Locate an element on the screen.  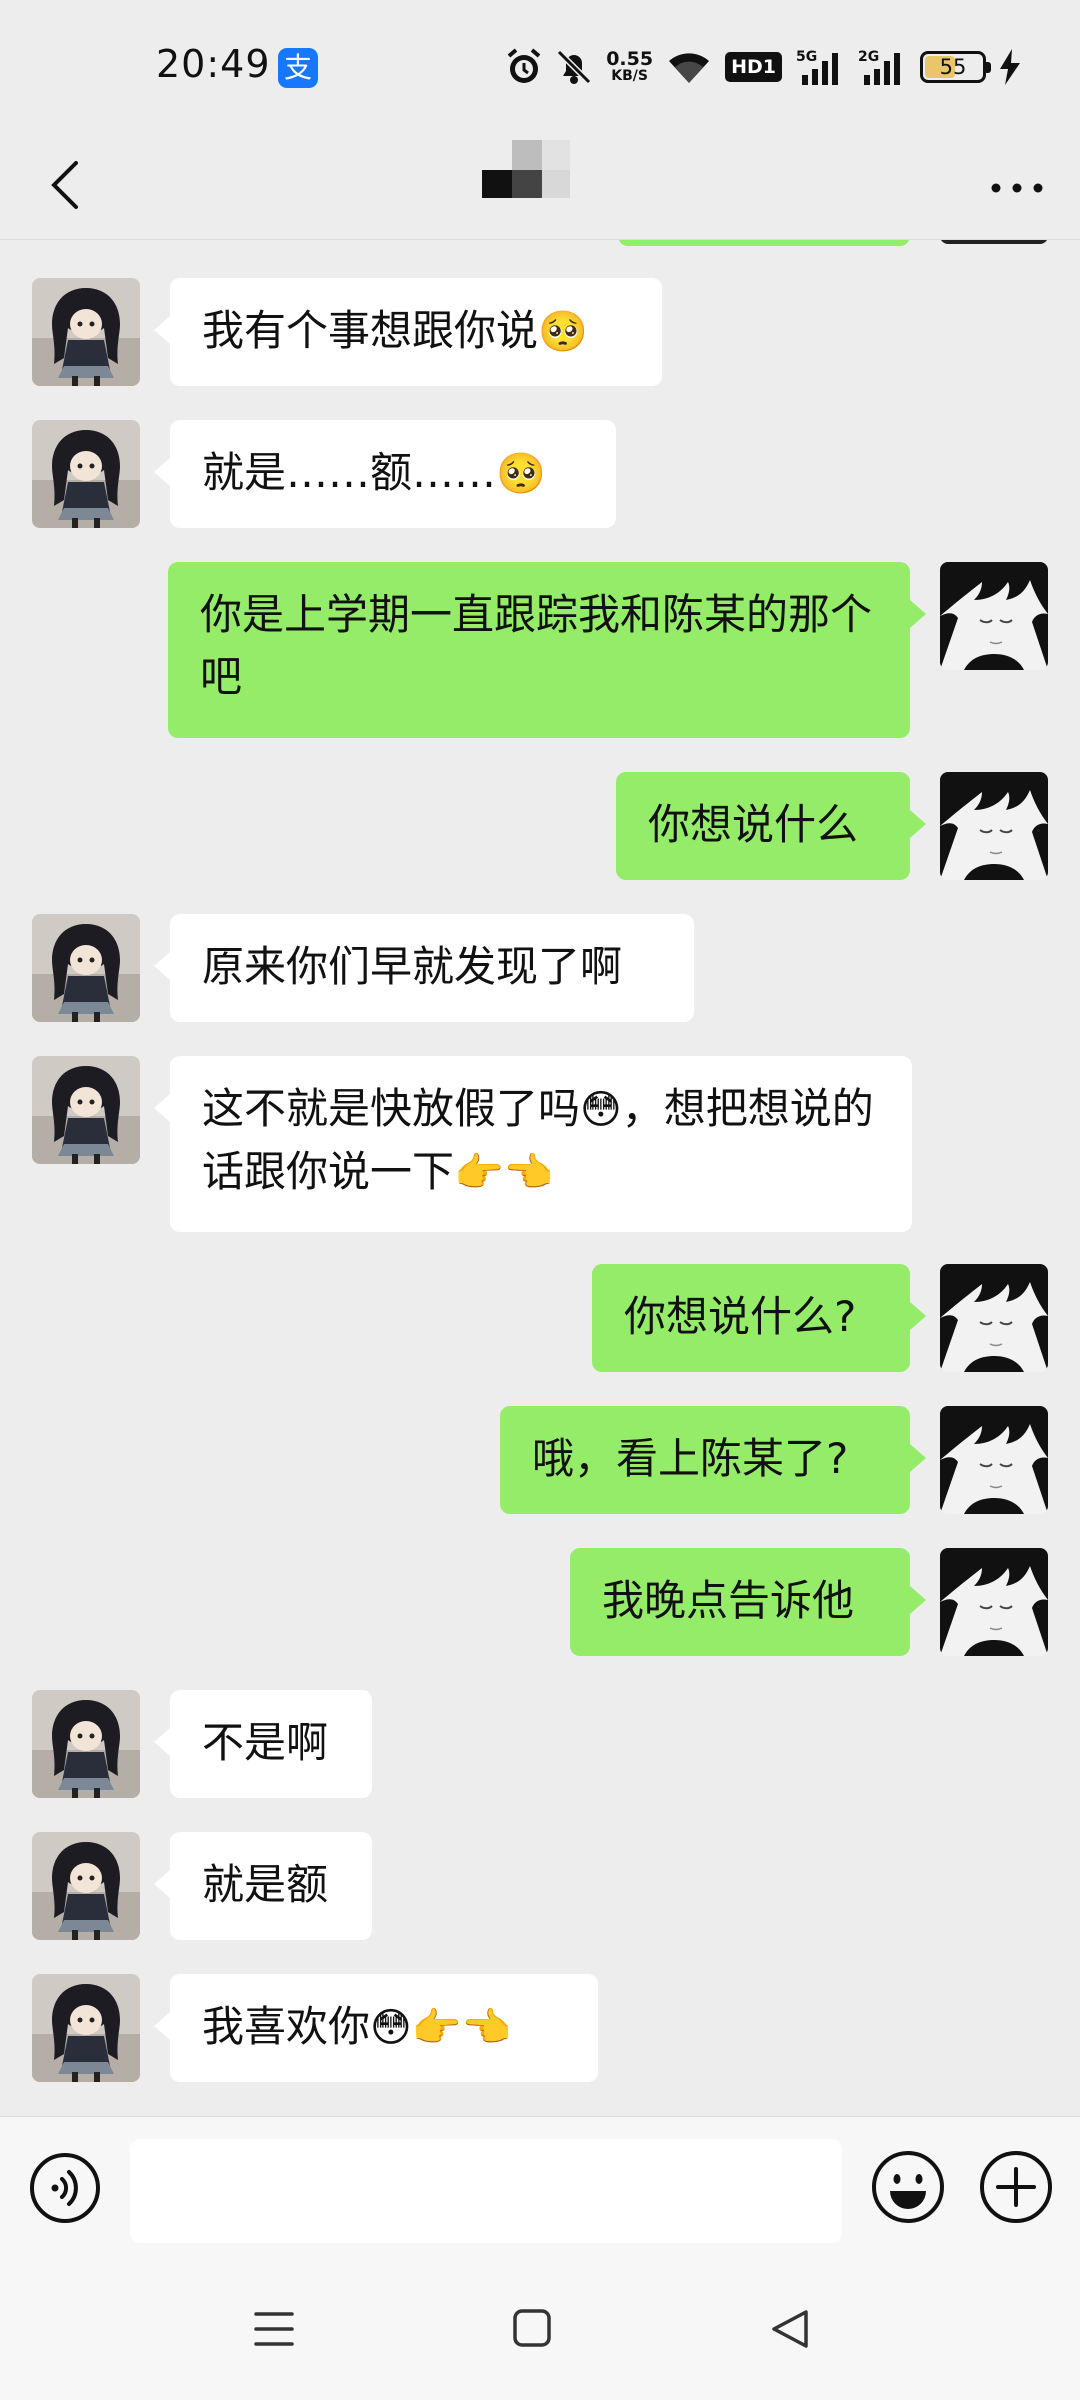
message-bubble: 你想说什么? is located at coordinates (759, 1318).